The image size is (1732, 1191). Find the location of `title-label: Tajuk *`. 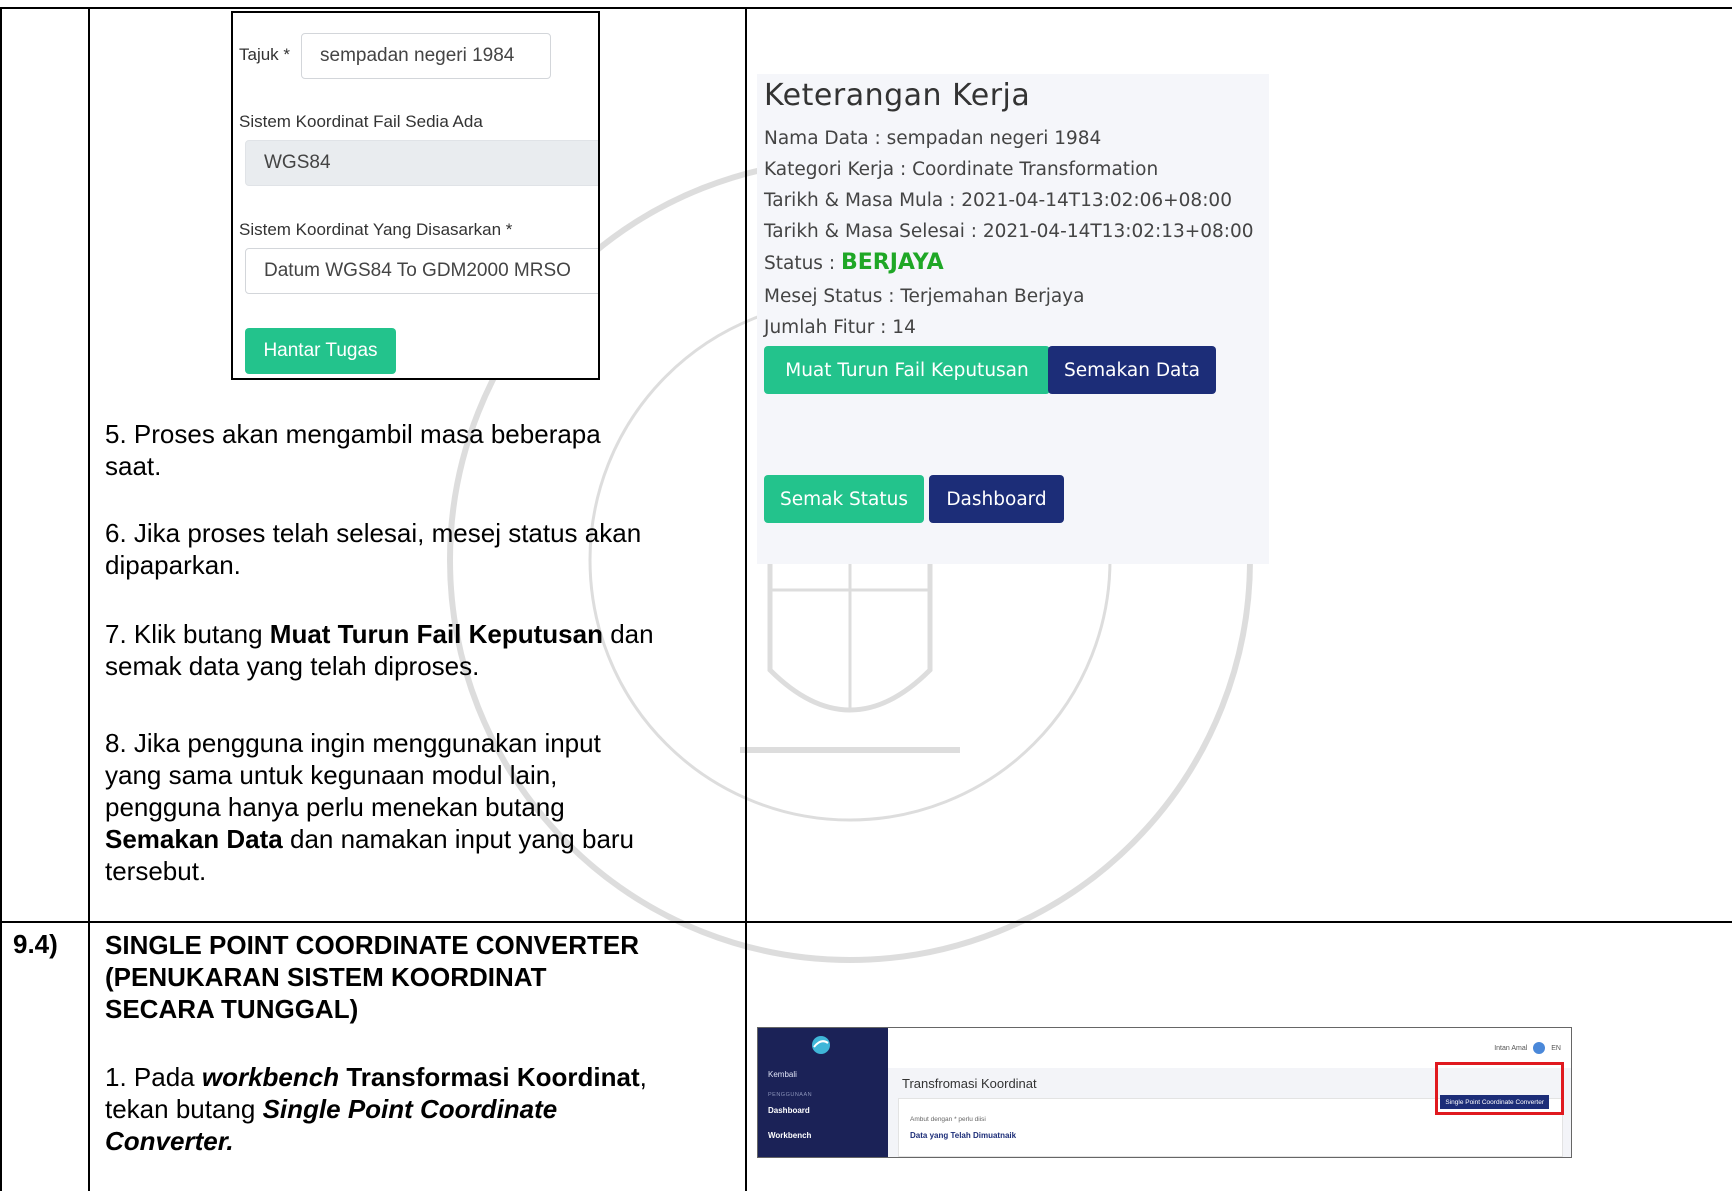

title-label: Tajuk * is located at coordinates (265, 54).